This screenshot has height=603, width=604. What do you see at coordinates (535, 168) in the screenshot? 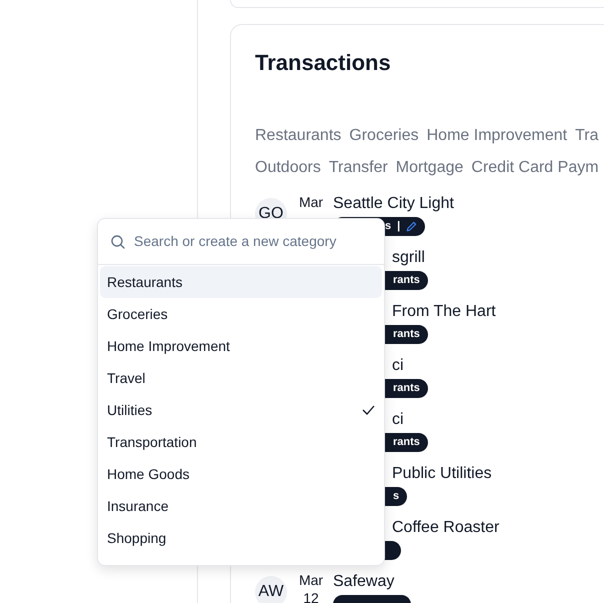
I see `category-filter: Credit Card Paym` at bounding box center [535, 168].